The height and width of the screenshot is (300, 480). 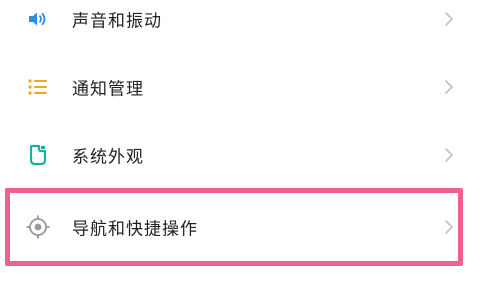 What do you see at coordinates (38, 19) in the screenshot?
I see `speaker-icon` at bounding box center [38, 19].